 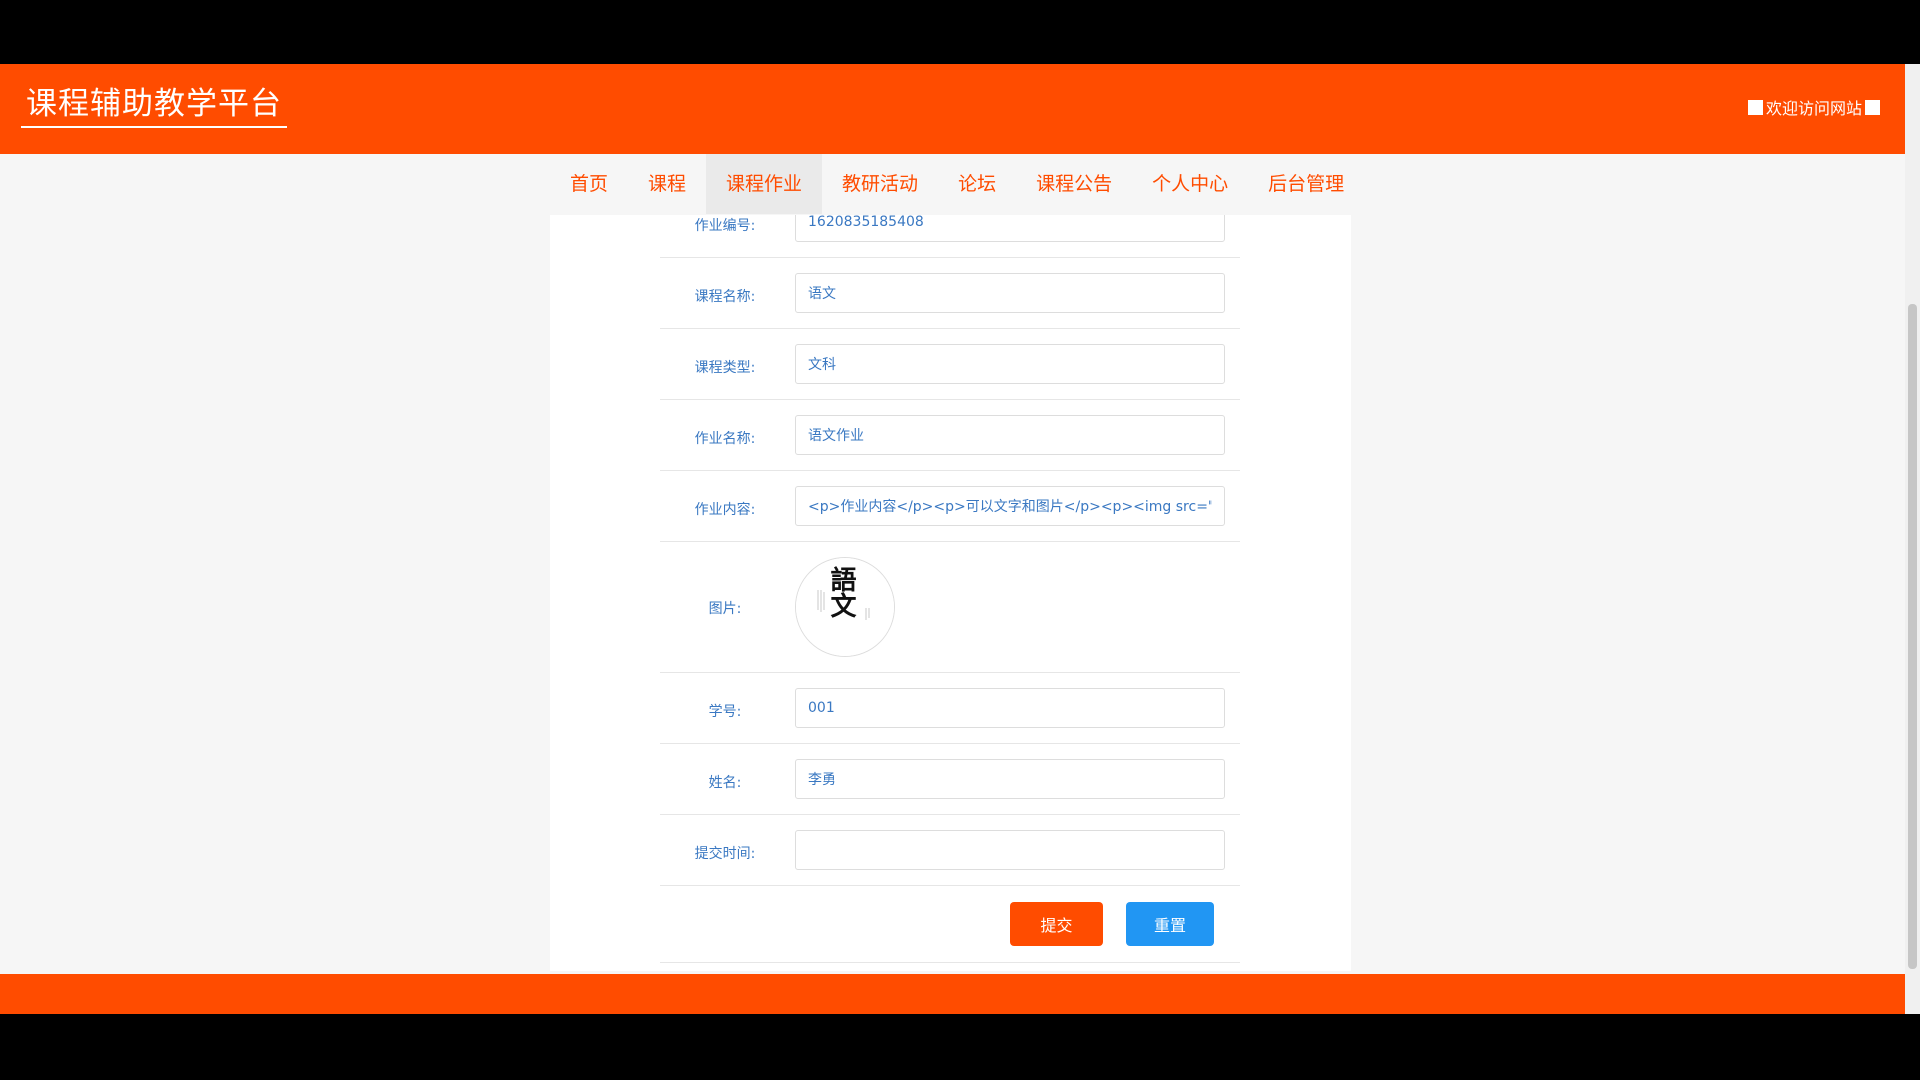 I want to click on student-no-label: 学号:, so click(x=725, y=712).